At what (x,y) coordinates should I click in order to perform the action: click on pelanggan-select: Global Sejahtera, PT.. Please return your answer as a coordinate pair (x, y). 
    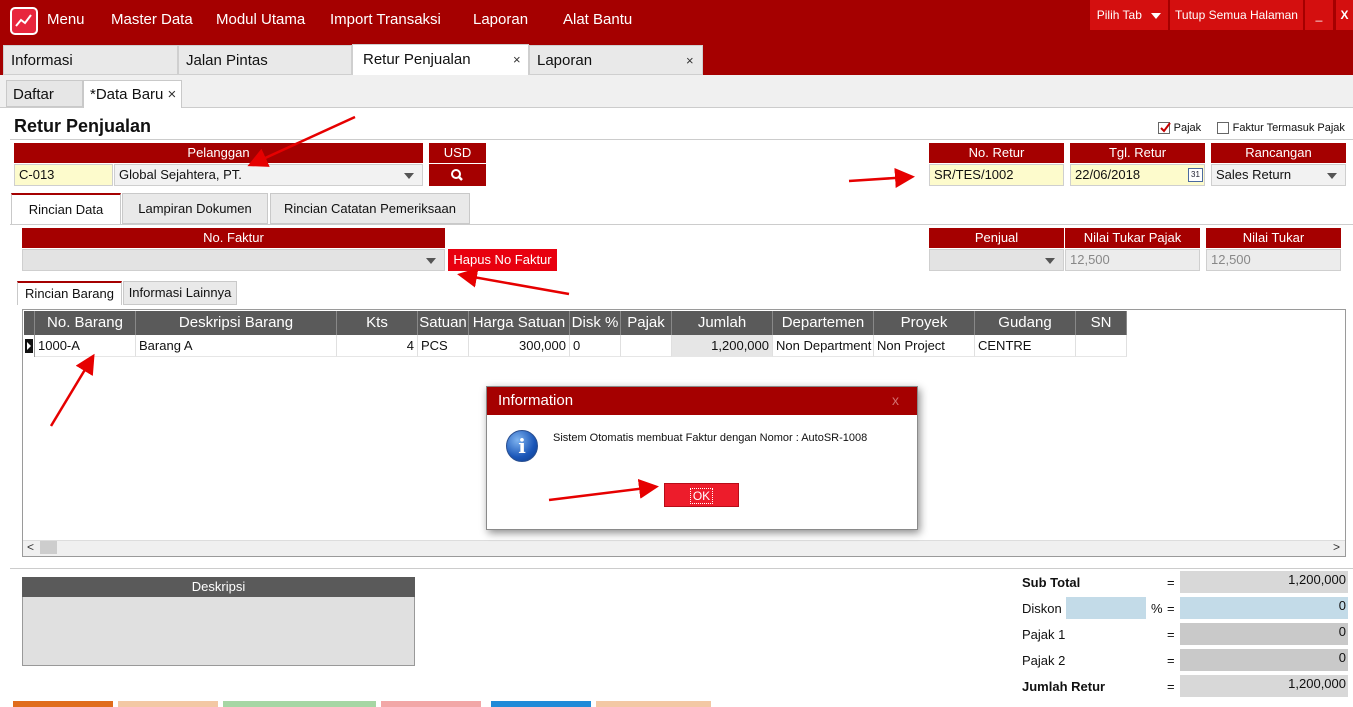
    Looking at the image, I should click on (268, 175).